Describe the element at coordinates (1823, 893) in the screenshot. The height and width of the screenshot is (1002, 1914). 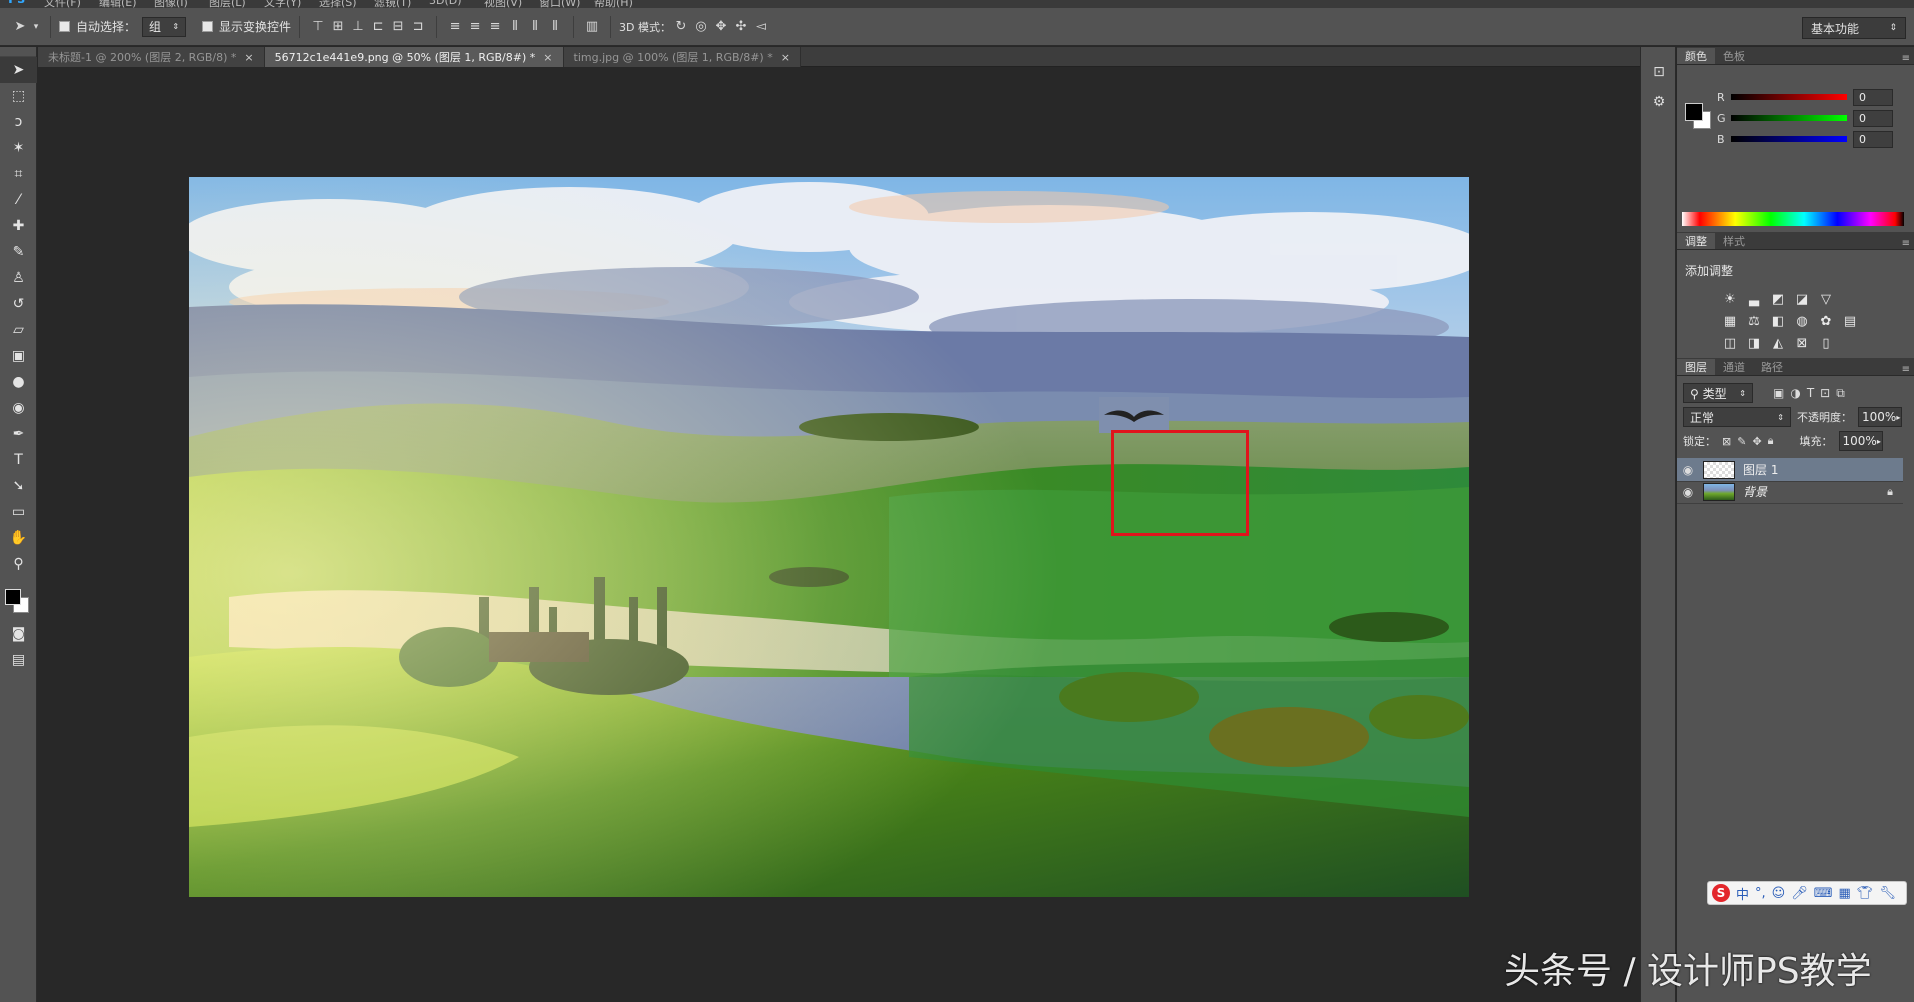
I see `keyboard-icon: ⌨` at that location.